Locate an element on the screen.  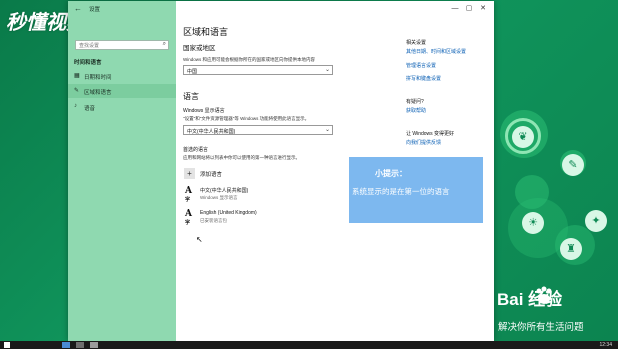
calendar-icon: ▦ is located at coordinates (77, 76).